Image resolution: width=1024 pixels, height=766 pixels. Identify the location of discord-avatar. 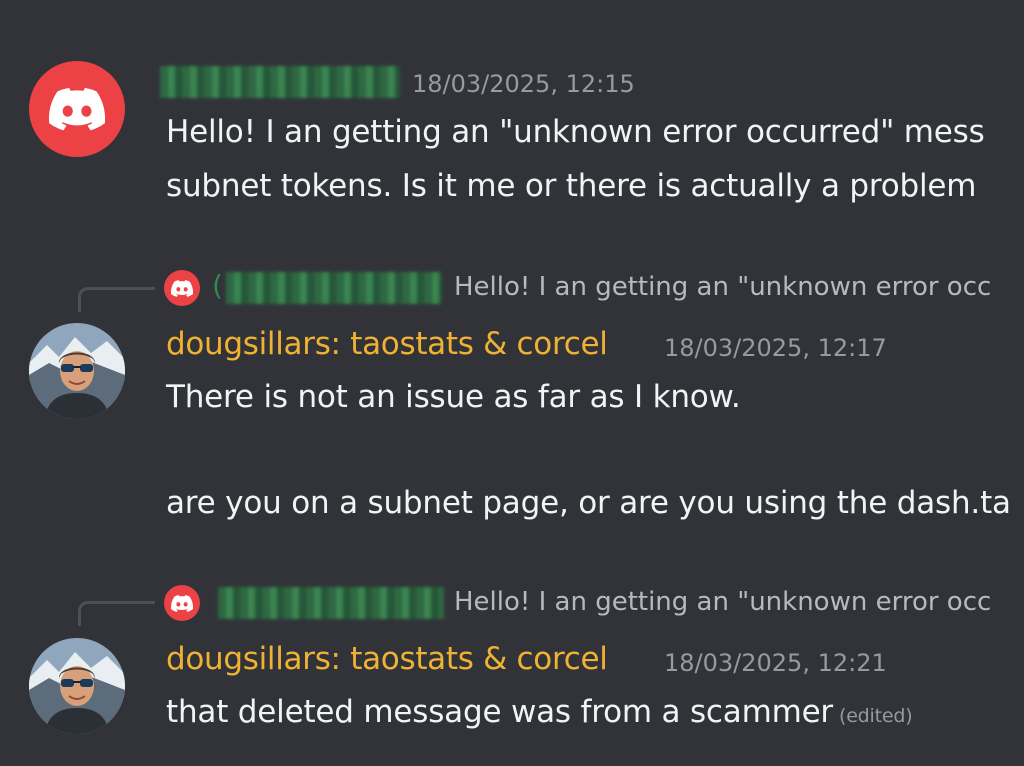
(77, 109).